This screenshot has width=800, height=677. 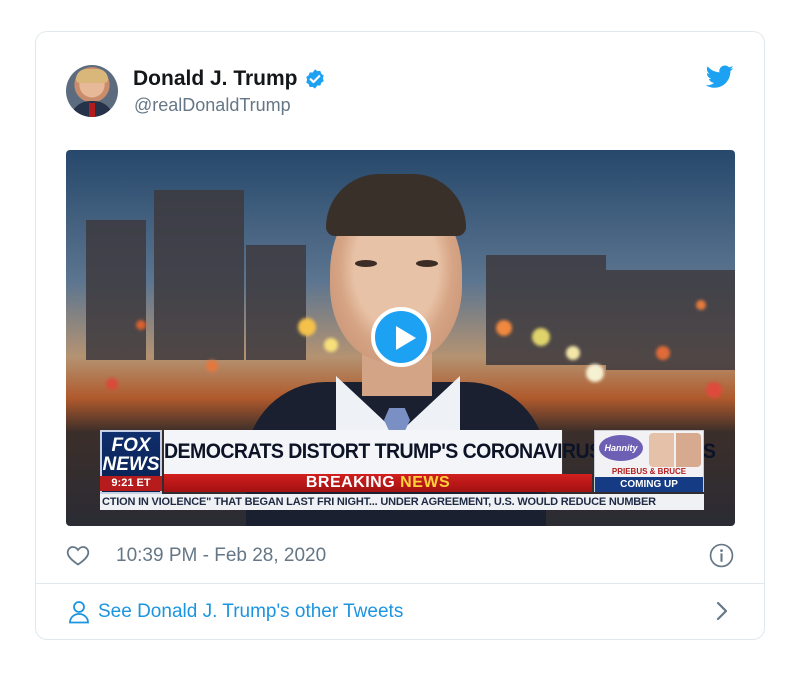 I want to click on person-icon, so click(x=79, y=612).